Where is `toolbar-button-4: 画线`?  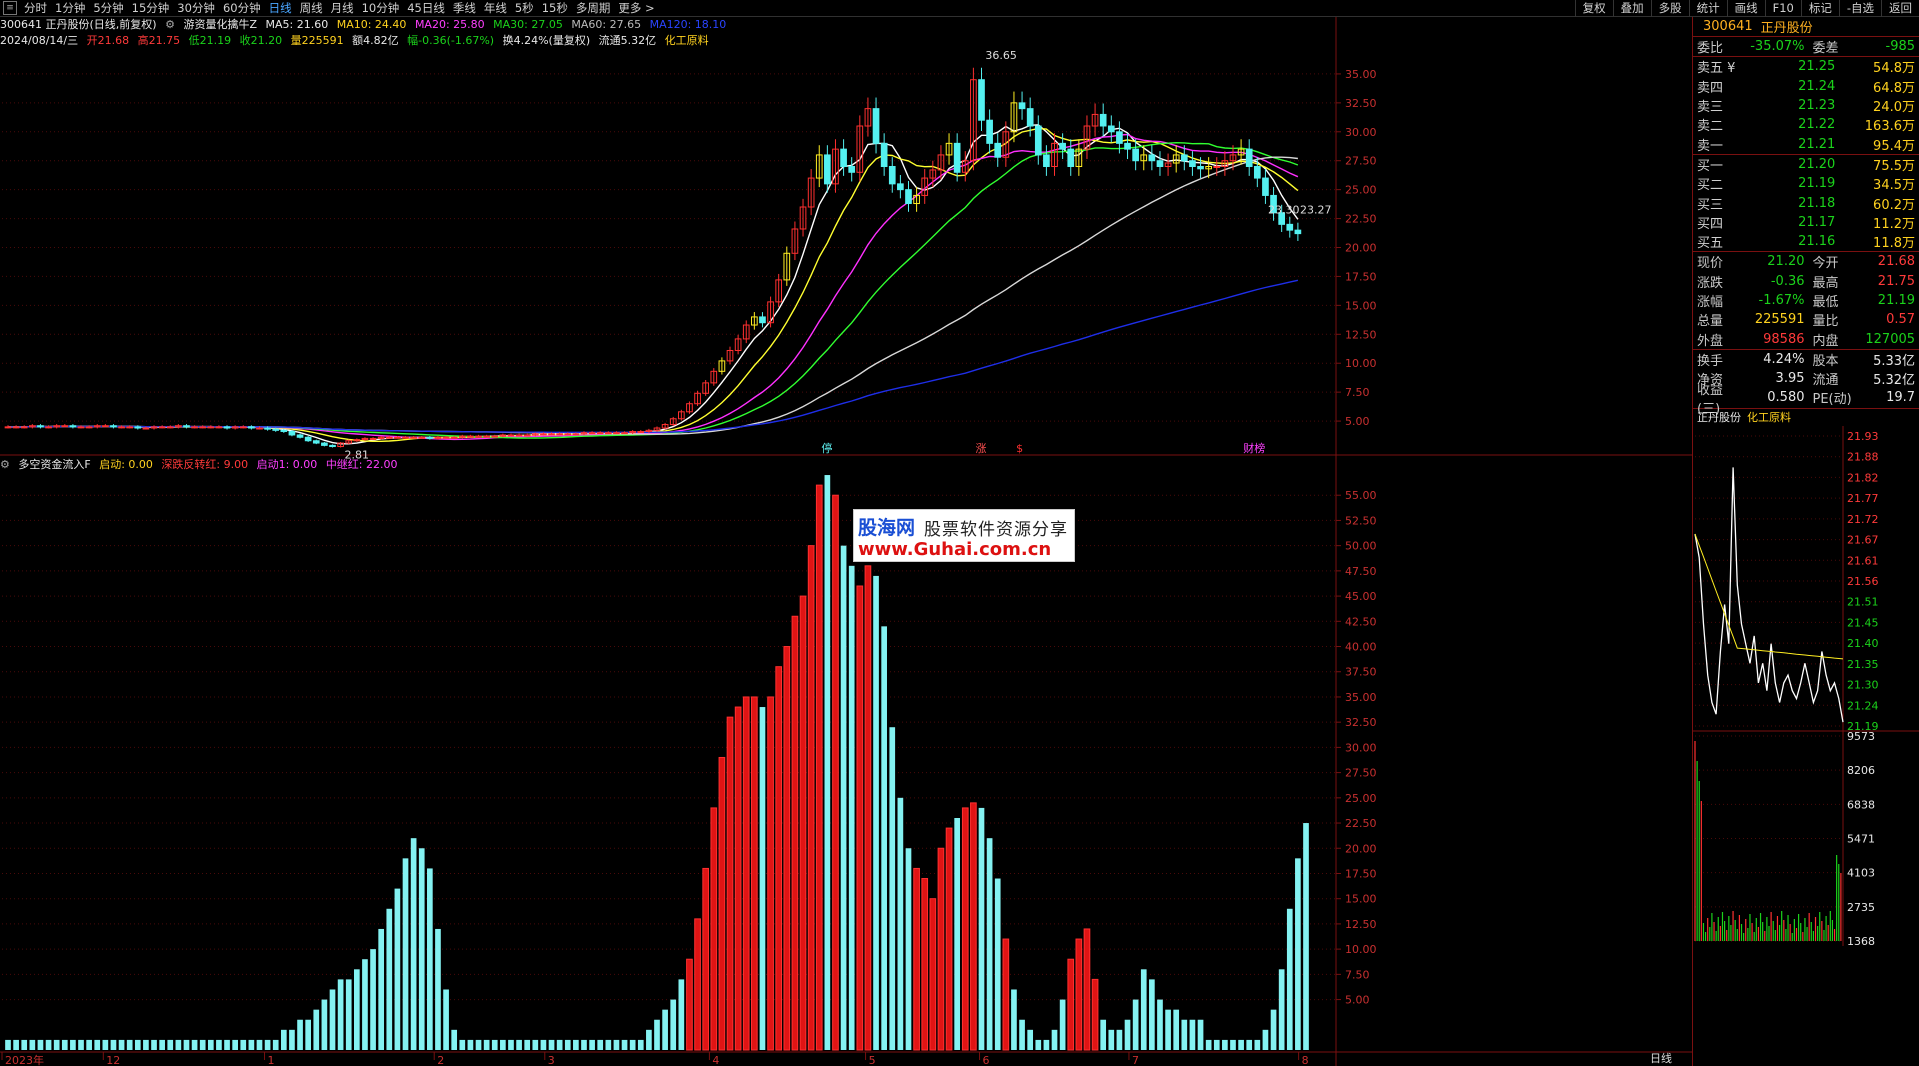
toolbar-button-4: 画线 is located at coordinates (1745, 8).